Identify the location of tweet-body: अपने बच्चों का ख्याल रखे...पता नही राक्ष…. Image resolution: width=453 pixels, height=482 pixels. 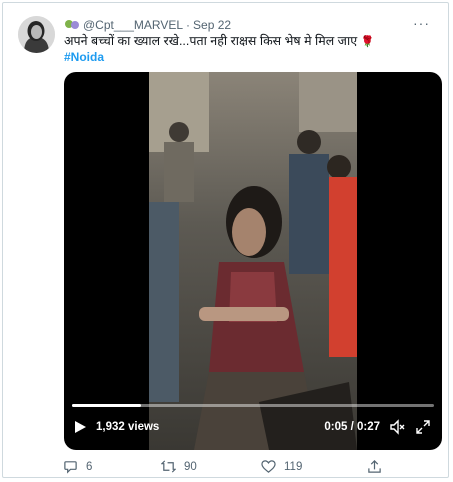
(211, 41).